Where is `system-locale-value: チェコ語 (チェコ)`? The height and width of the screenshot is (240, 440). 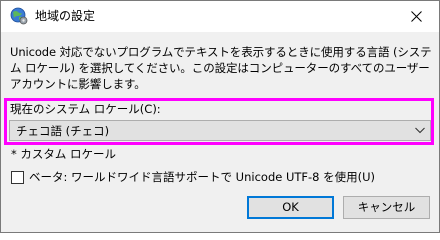 system-locale-value: チェコ語 (チェコ) is located at coordinates (63, 131).